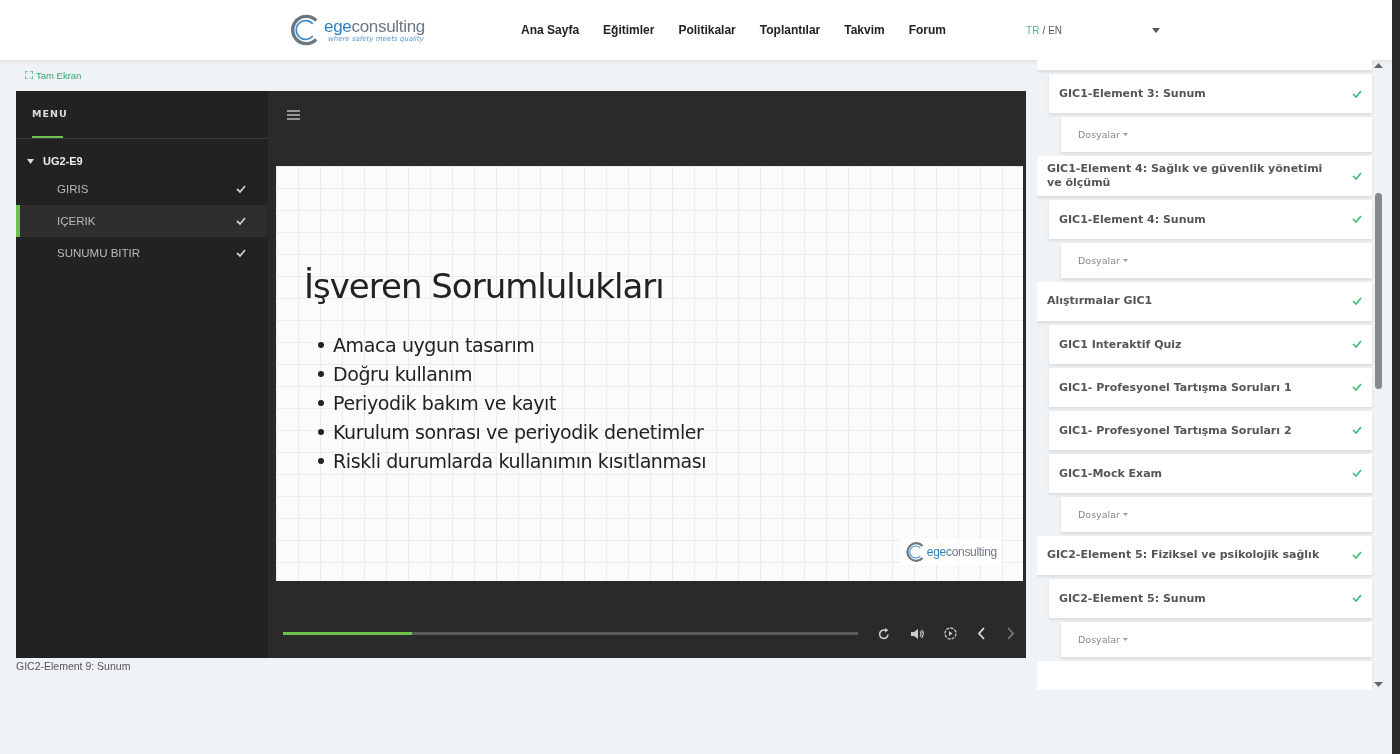 The width and height of the screenshot is (1400, 754). I want to click on scroll-thumb, so click(1378, 291).